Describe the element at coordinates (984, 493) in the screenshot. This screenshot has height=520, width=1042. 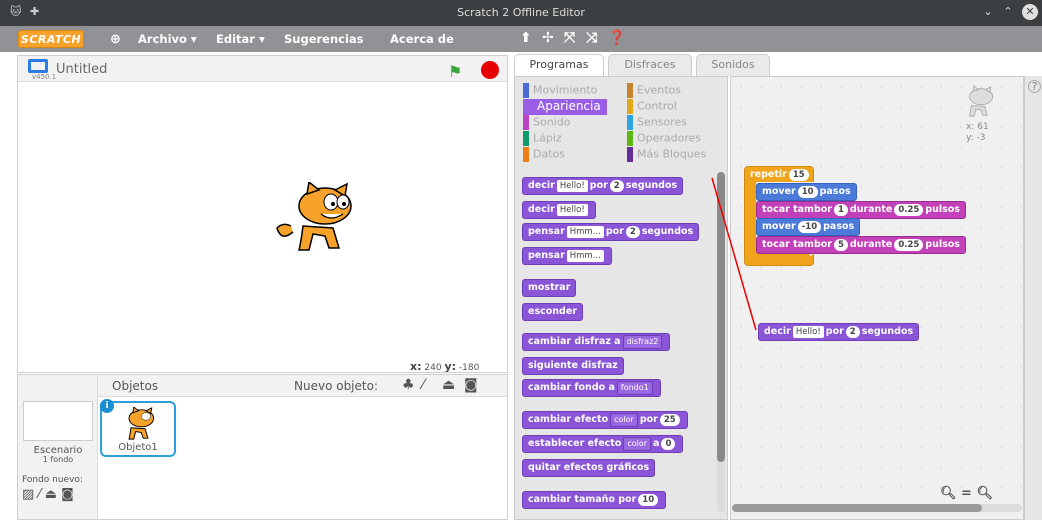
I see `zoom-in-icon: 🔍︎` at that location.